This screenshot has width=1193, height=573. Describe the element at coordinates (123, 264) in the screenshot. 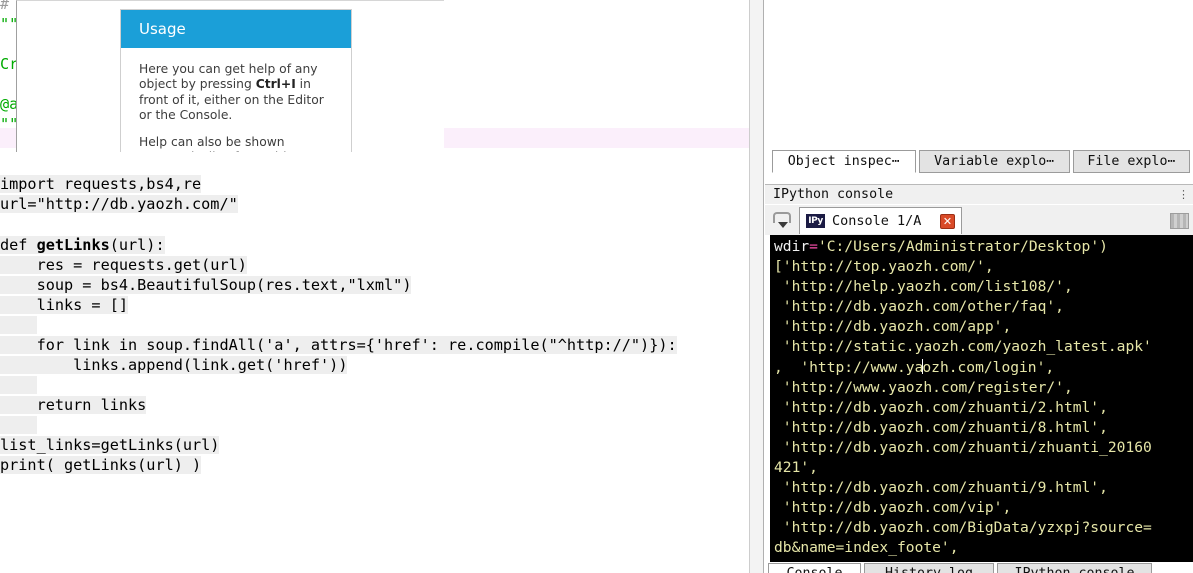

I see `code-token: res = requests.get(url)` at that location.